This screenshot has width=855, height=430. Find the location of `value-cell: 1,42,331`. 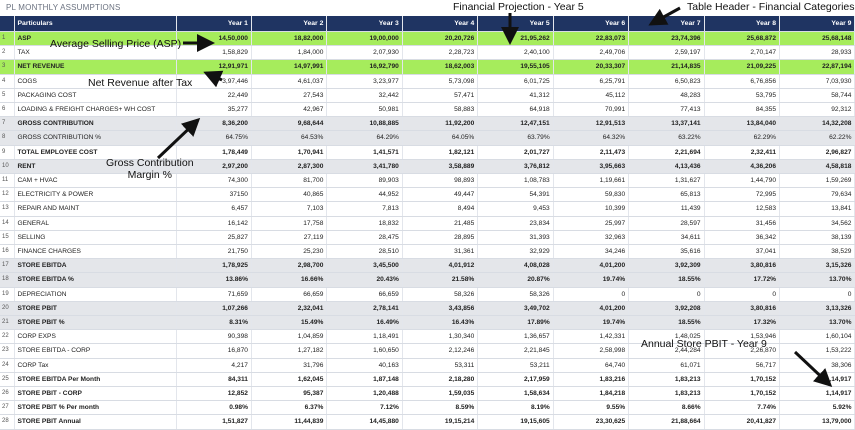

value-cell: 1,42,331 is located at coordinates (591, 337).